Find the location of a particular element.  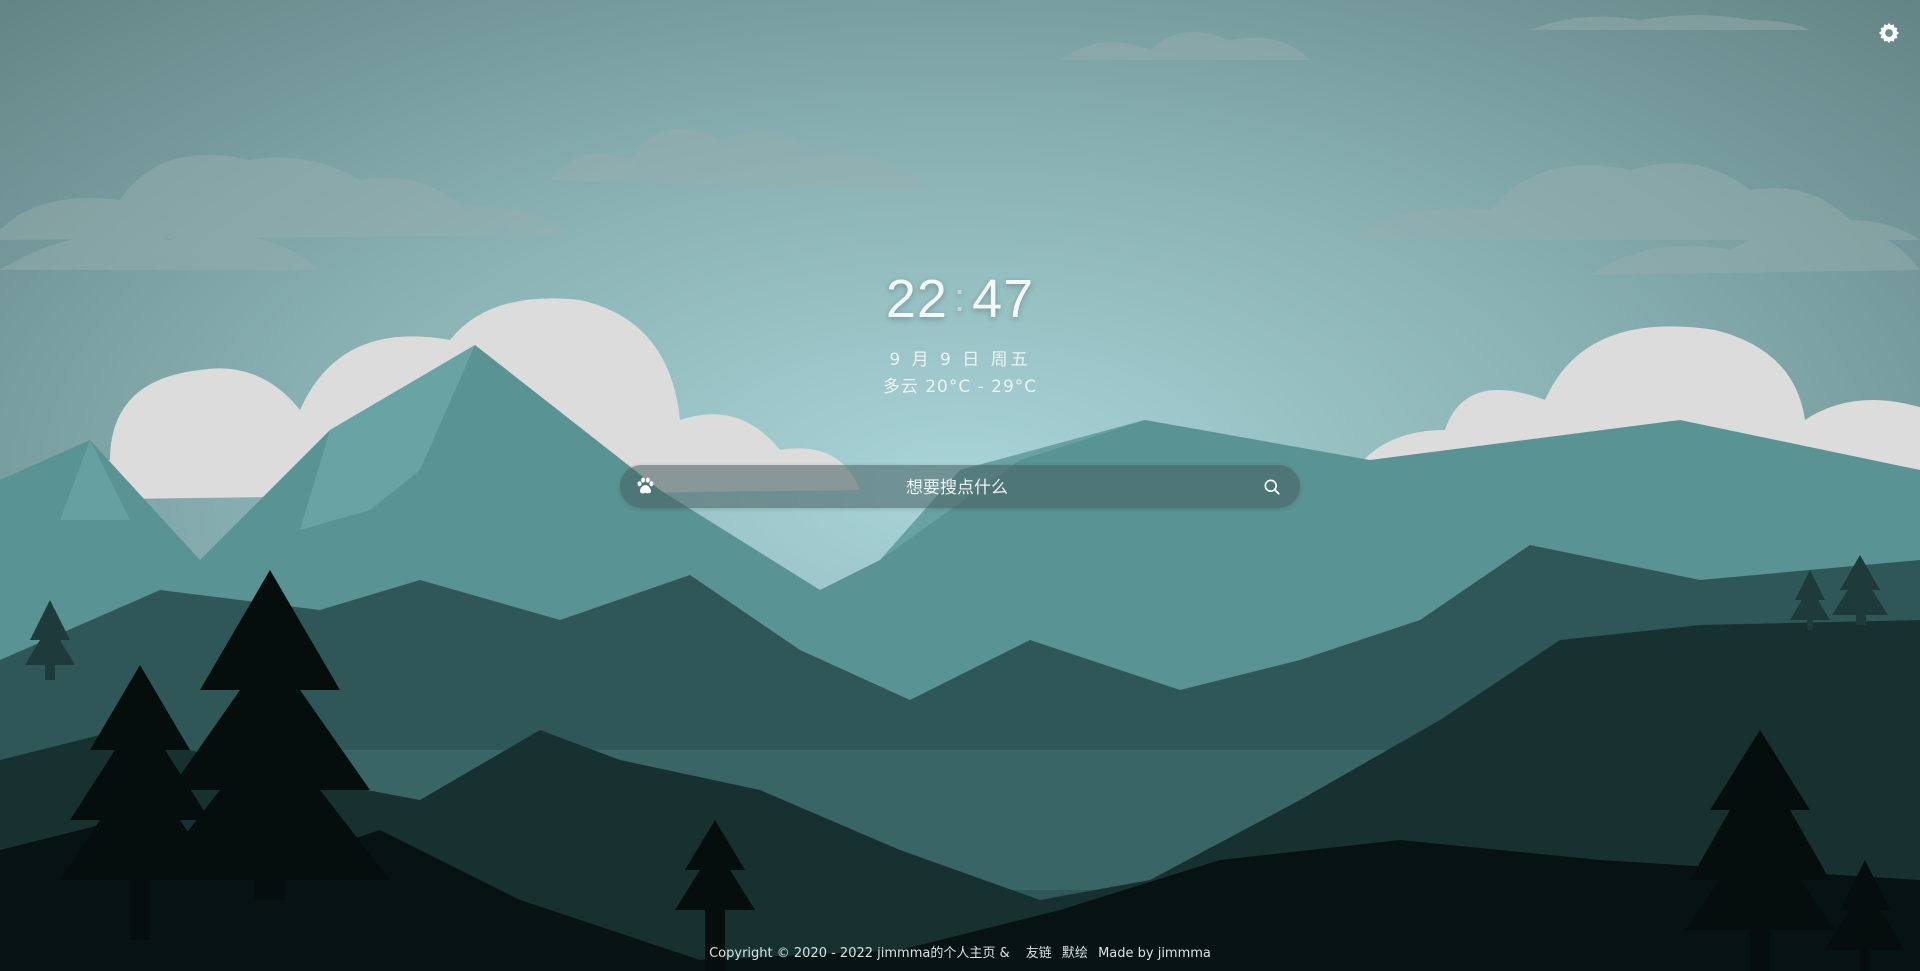

footer-cloud-link: 默绘 is located at coordinates (1075, 953).